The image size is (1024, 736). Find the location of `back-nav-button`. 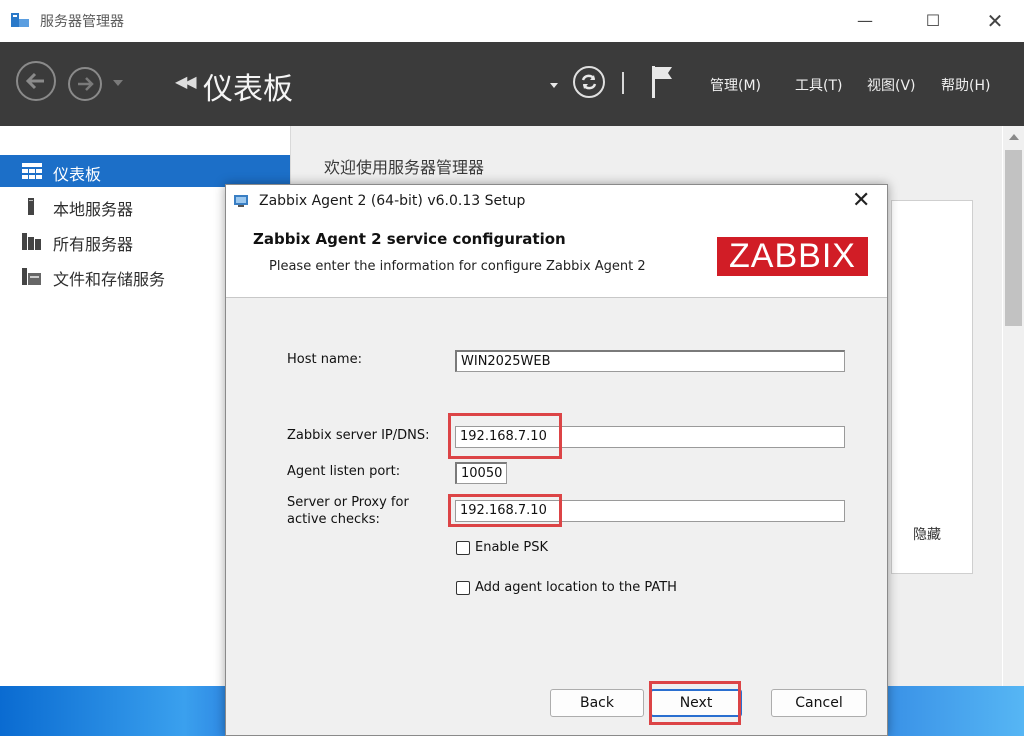

back-nav-button is located at coordinates (36, 81).